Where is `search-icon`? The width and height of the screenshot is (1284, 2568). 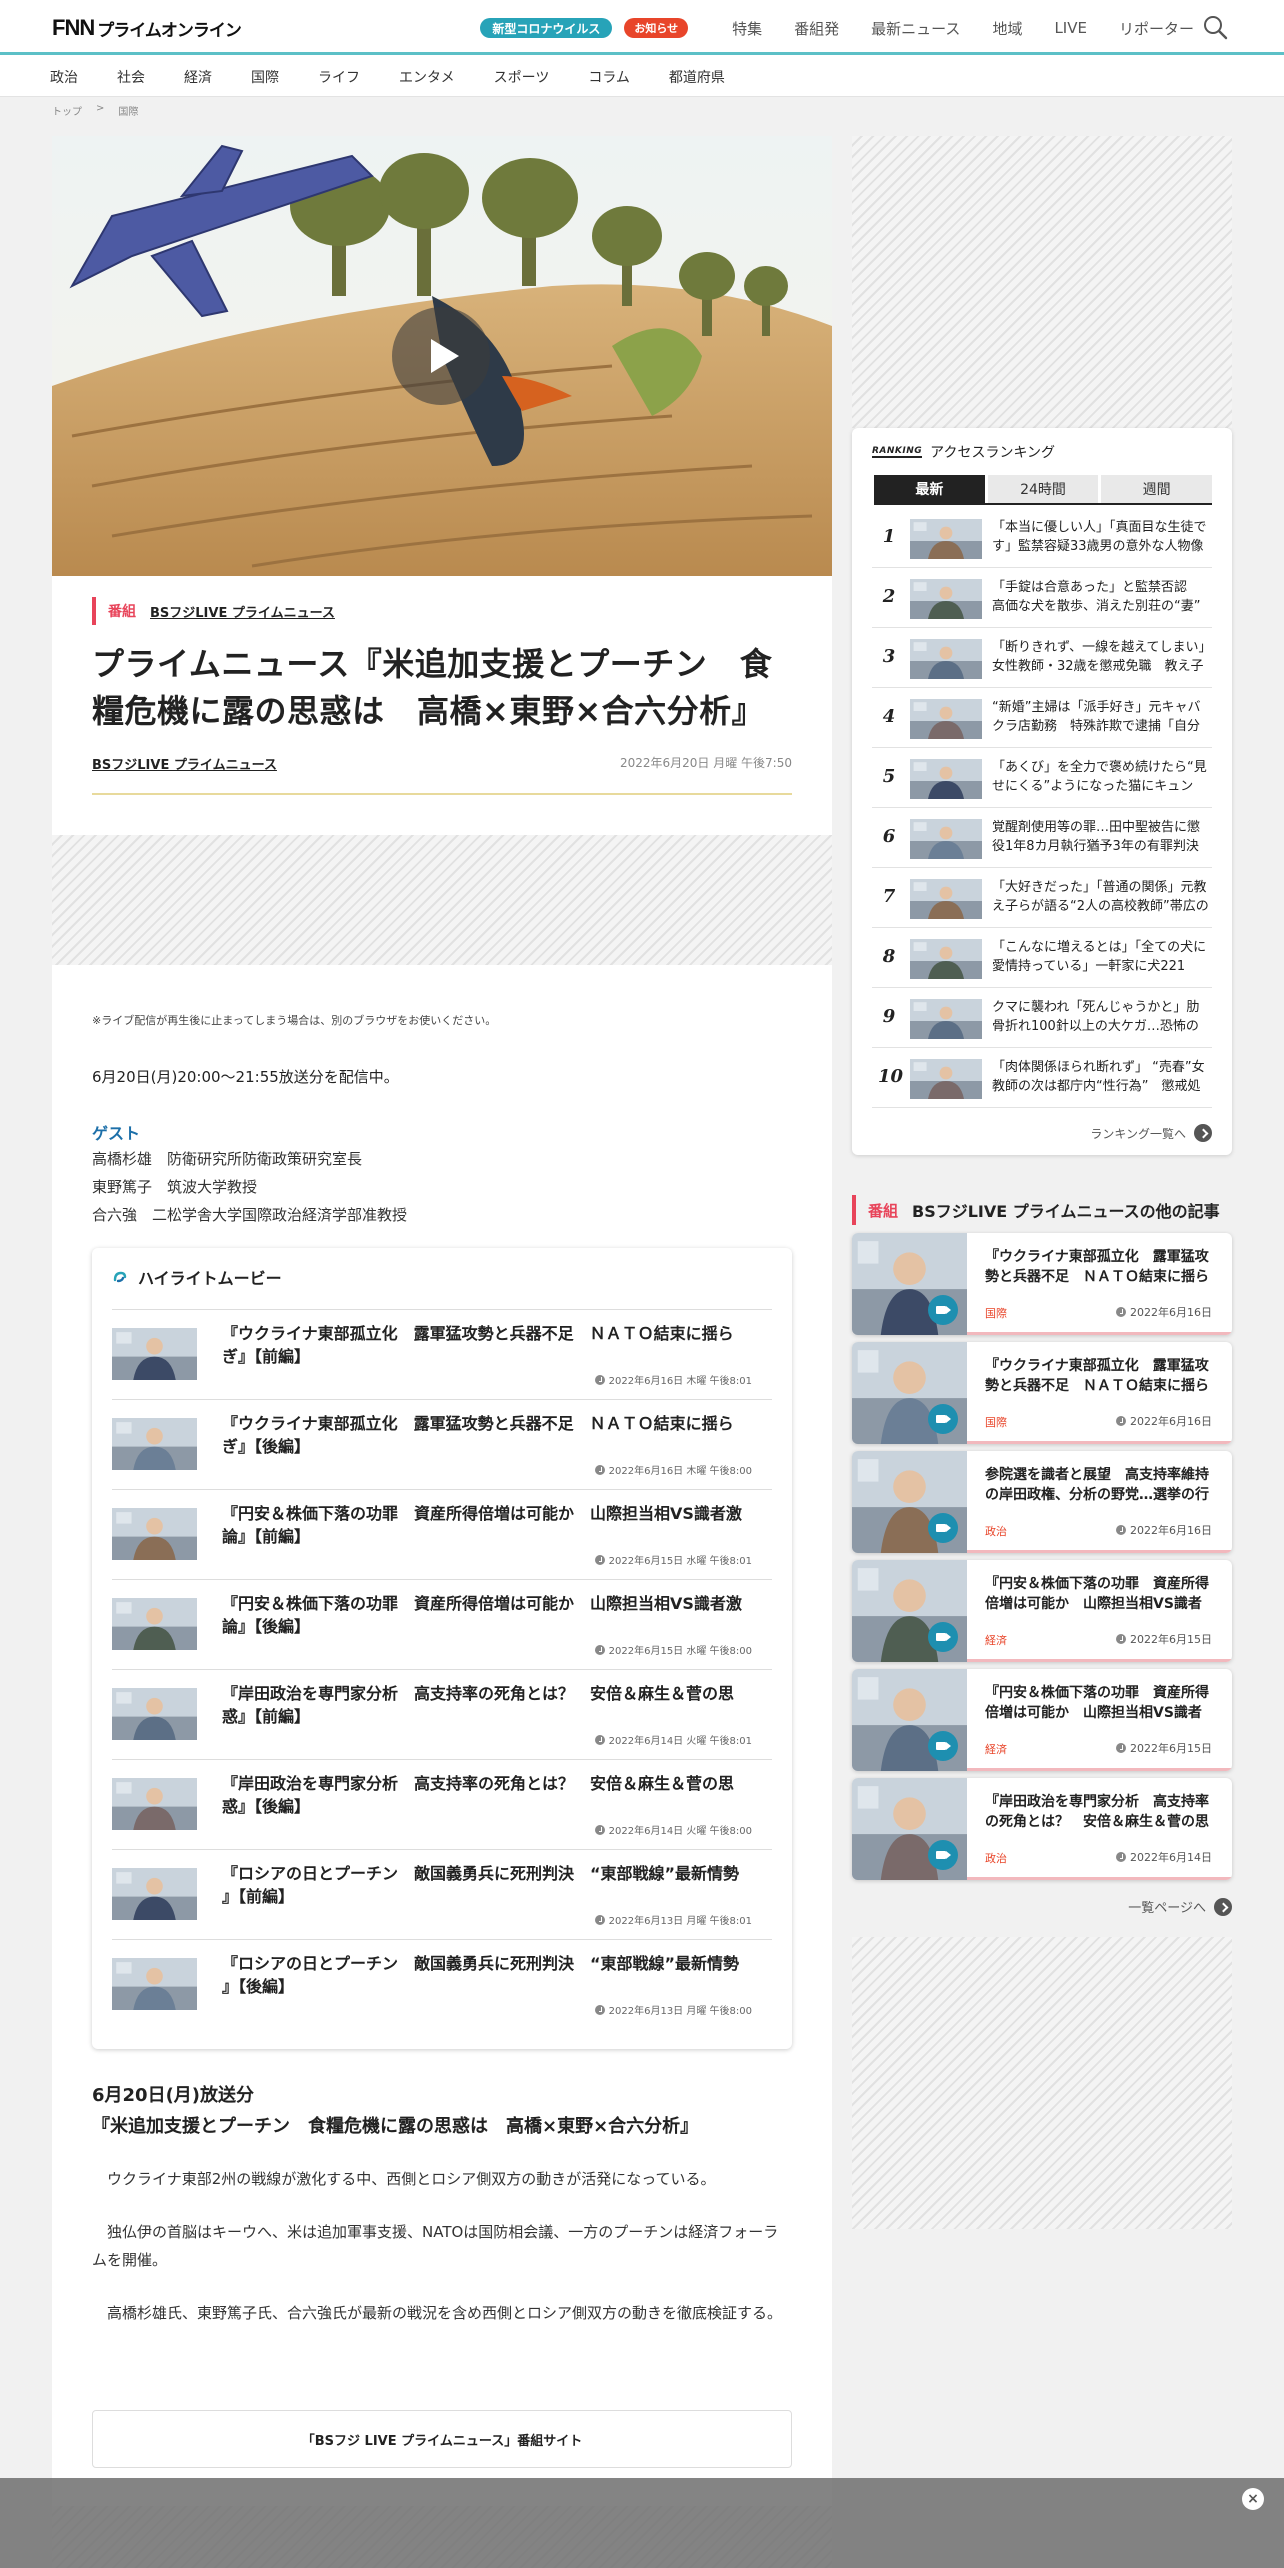
search-icon is located at coordinates (1215, 27).